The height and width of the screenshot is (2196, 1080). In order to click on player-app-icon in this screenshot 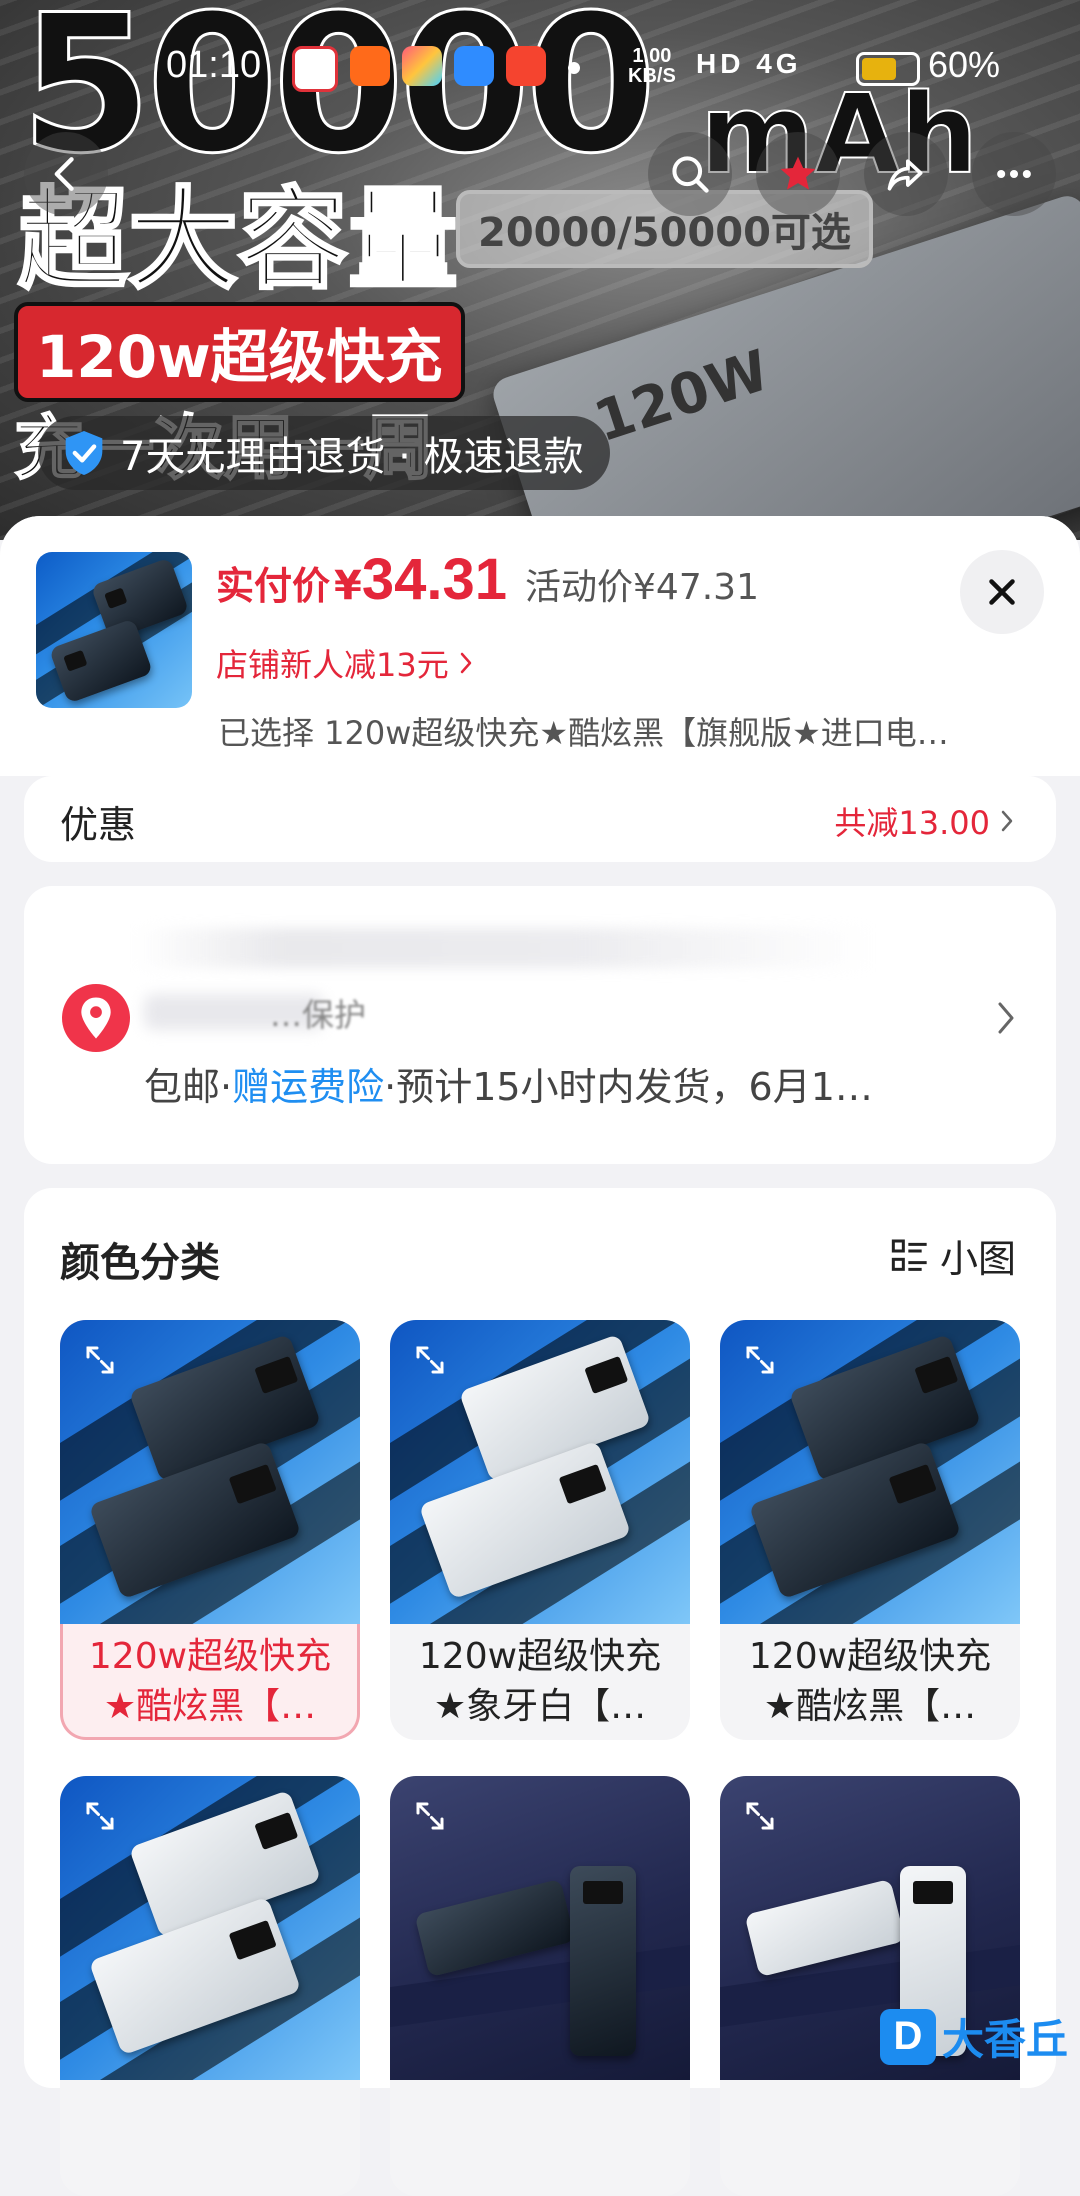, I will do `click(526, 66)`.